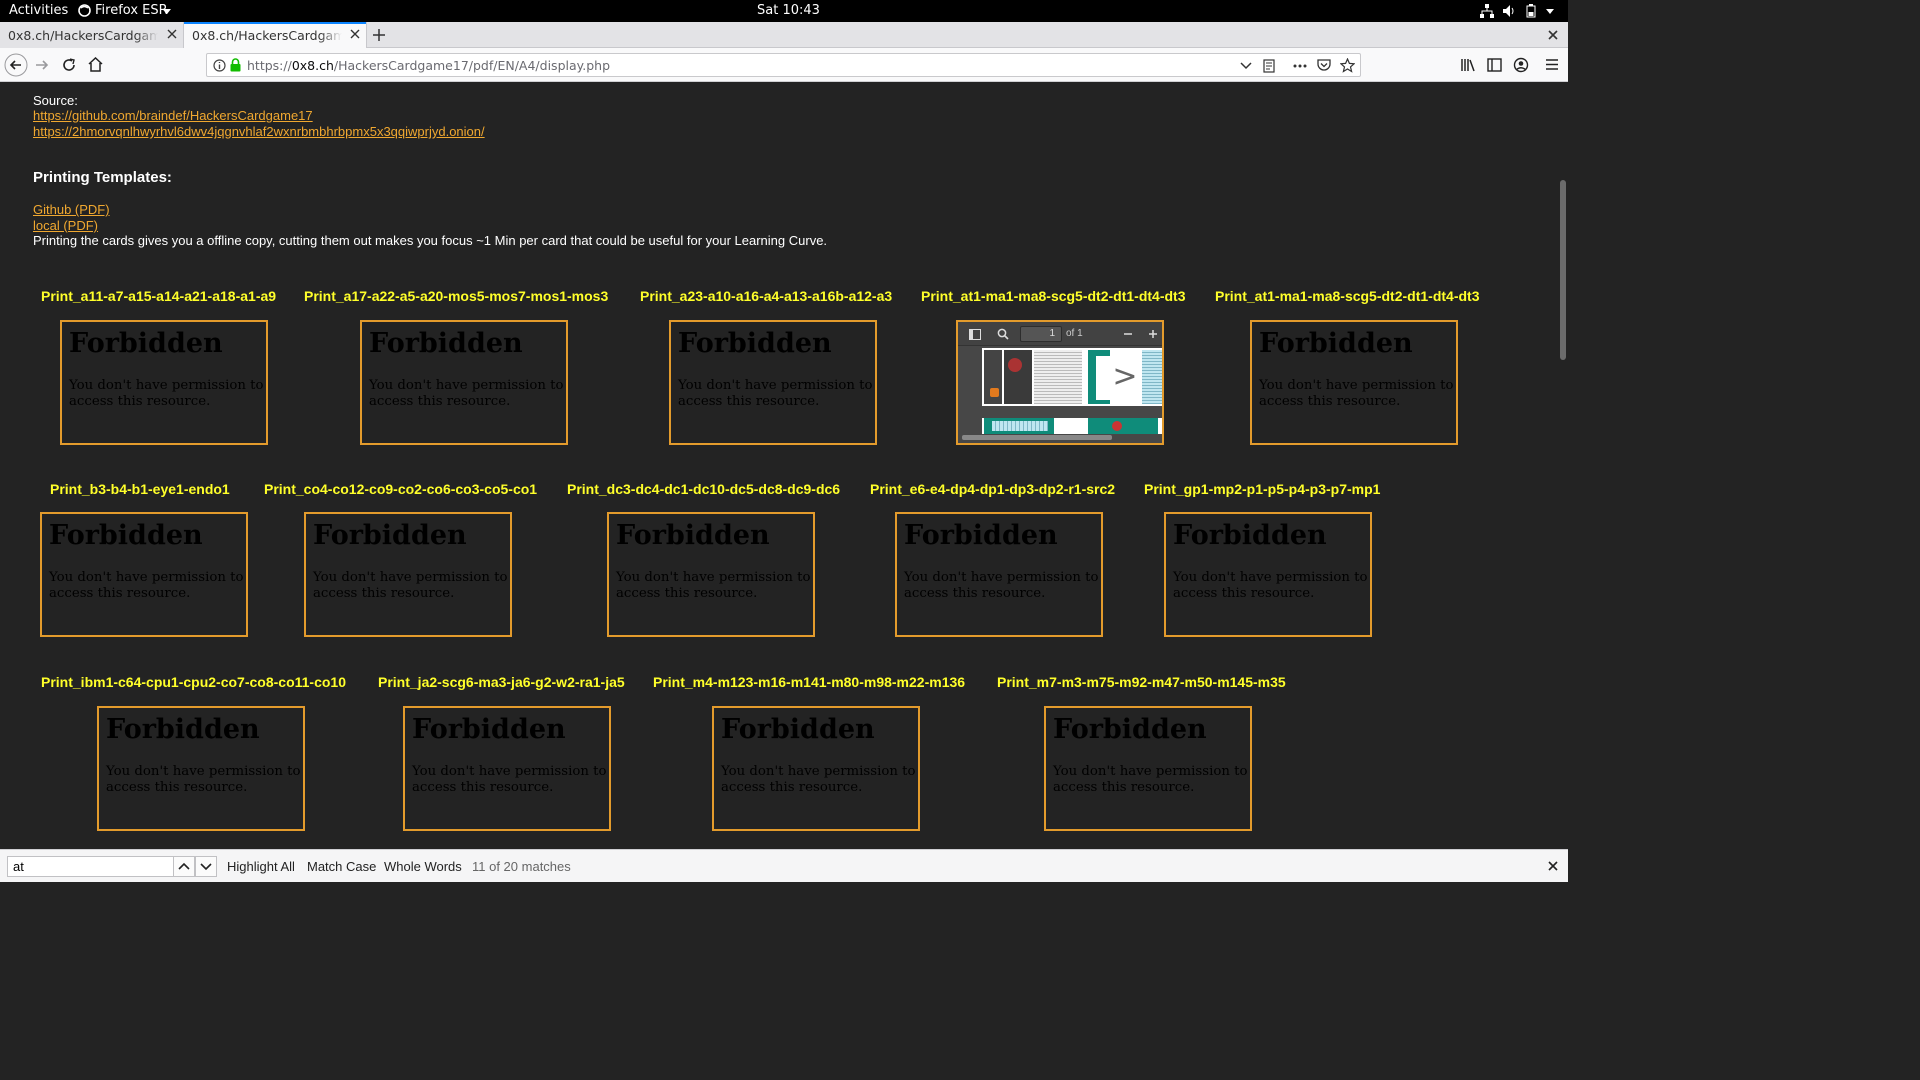 The height and width of the screenshot is (1080, 1920). I want to click on battery-icon, so click(1531, 11).